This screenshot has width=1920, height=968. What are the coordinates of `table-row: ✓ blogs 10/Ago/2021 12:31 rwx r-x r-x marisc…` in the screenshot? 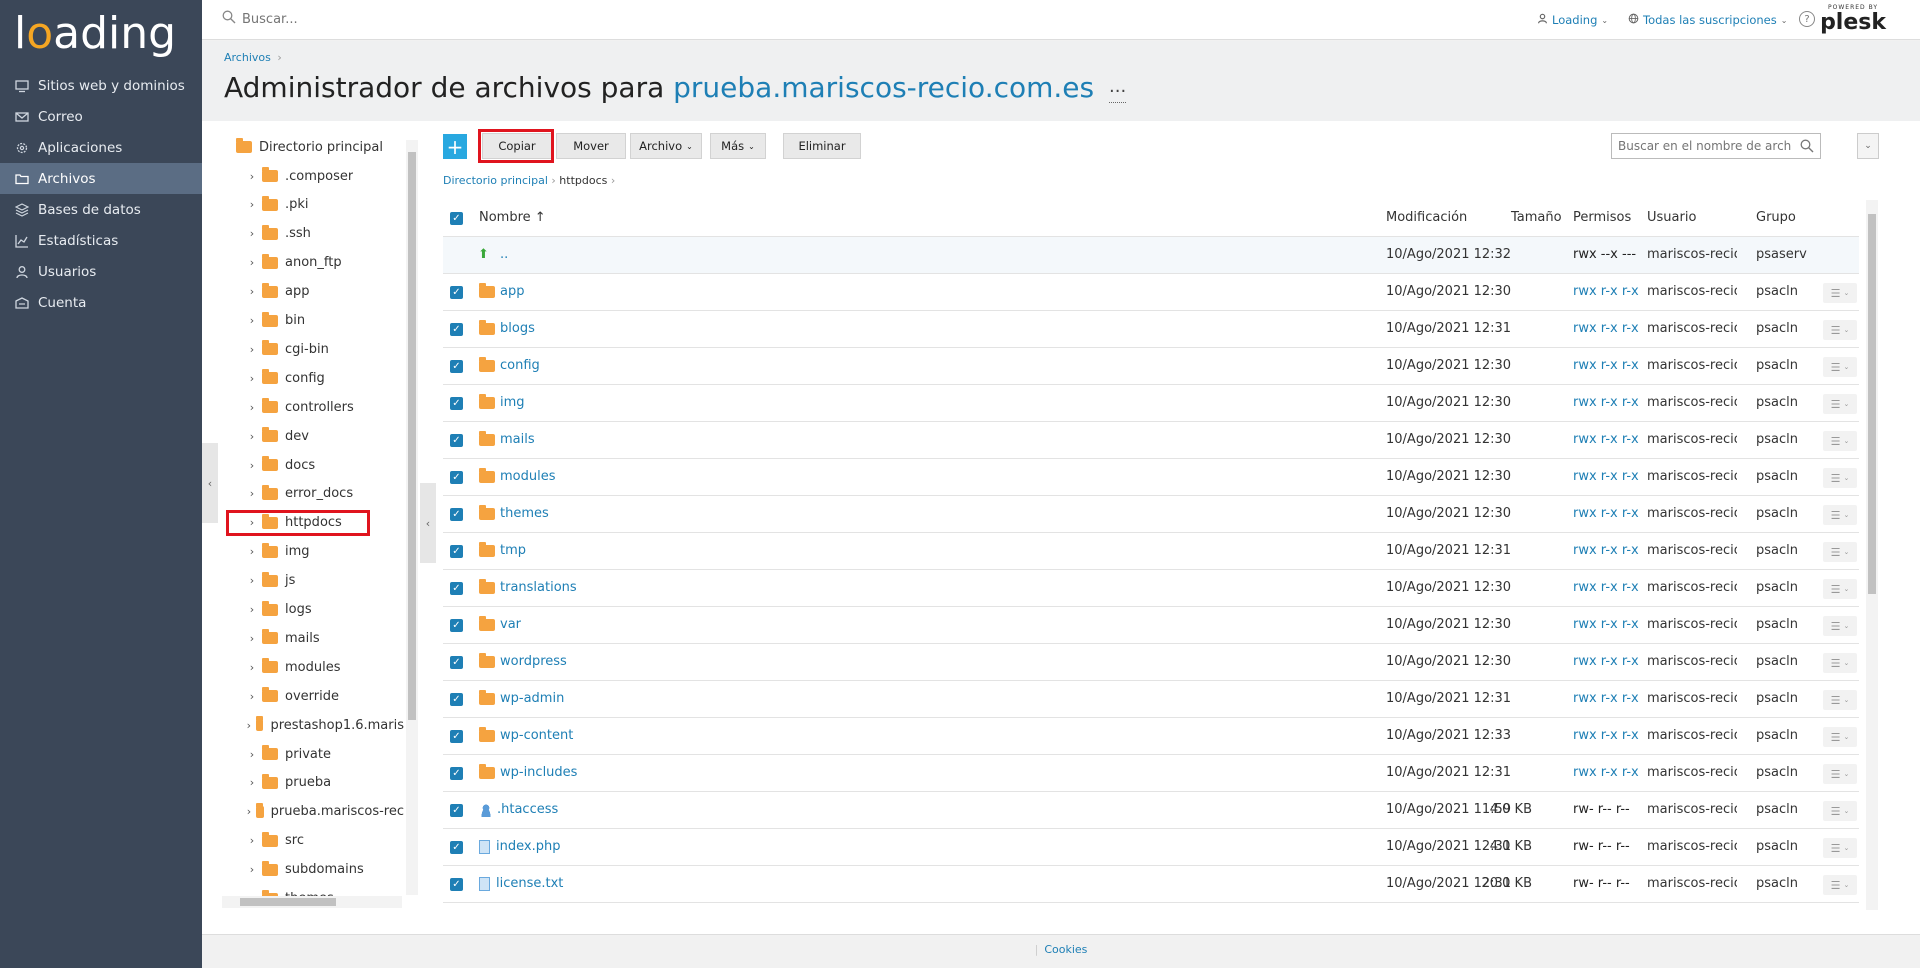 It's located at (1151, 329).